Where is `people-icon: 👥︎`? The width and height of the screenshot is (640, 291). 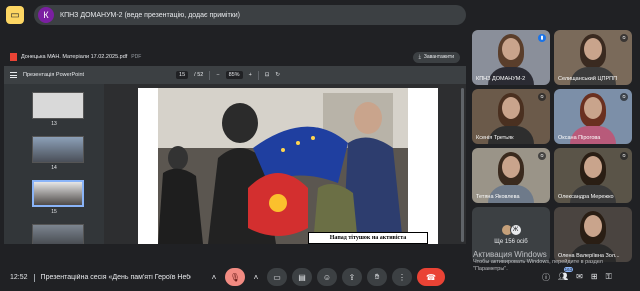 people-icon: 👥︎ is located at coordinates (563, 276).